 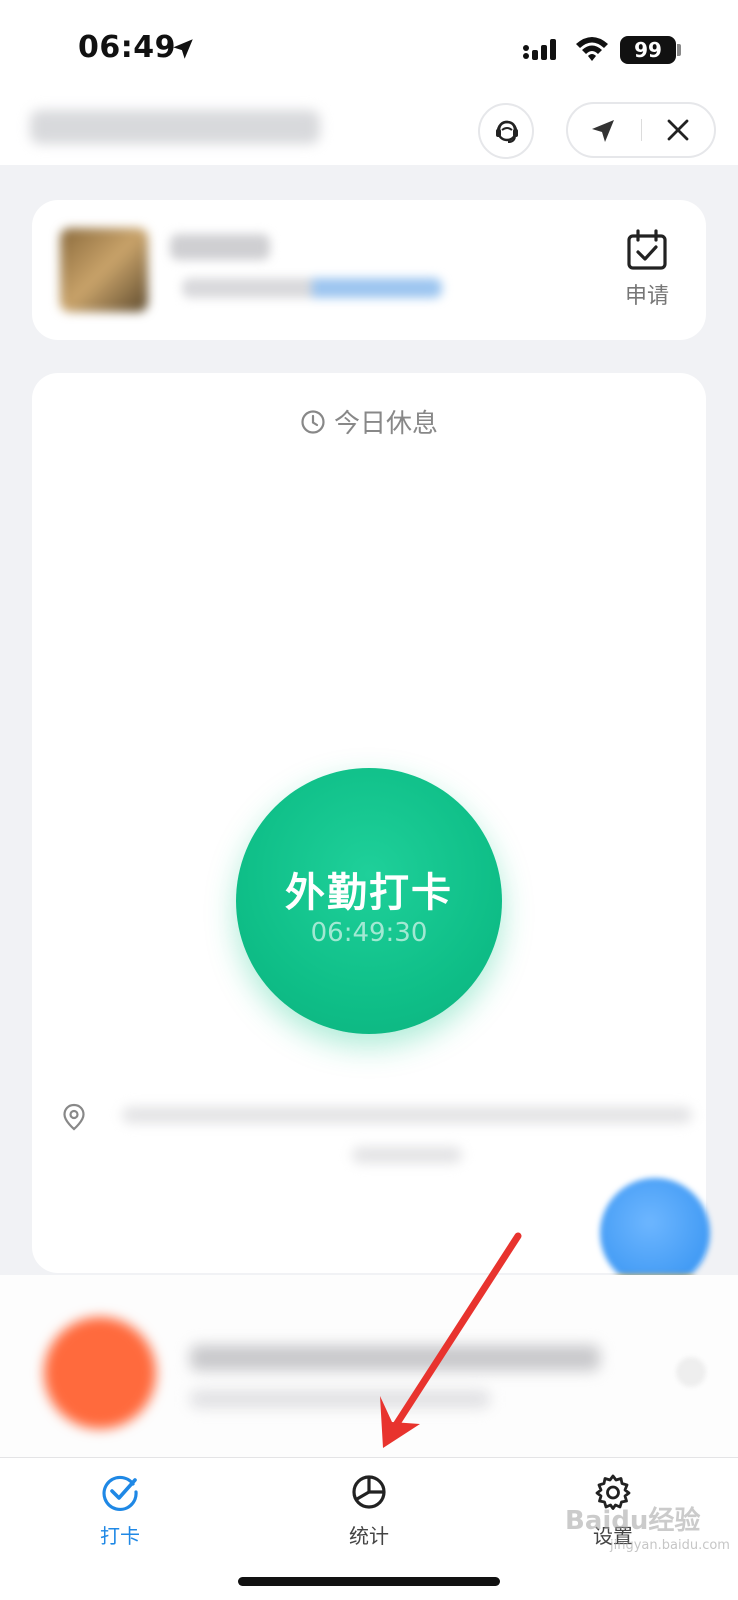 I want to click on location-pin-icon, so click(x=74, y=1117).